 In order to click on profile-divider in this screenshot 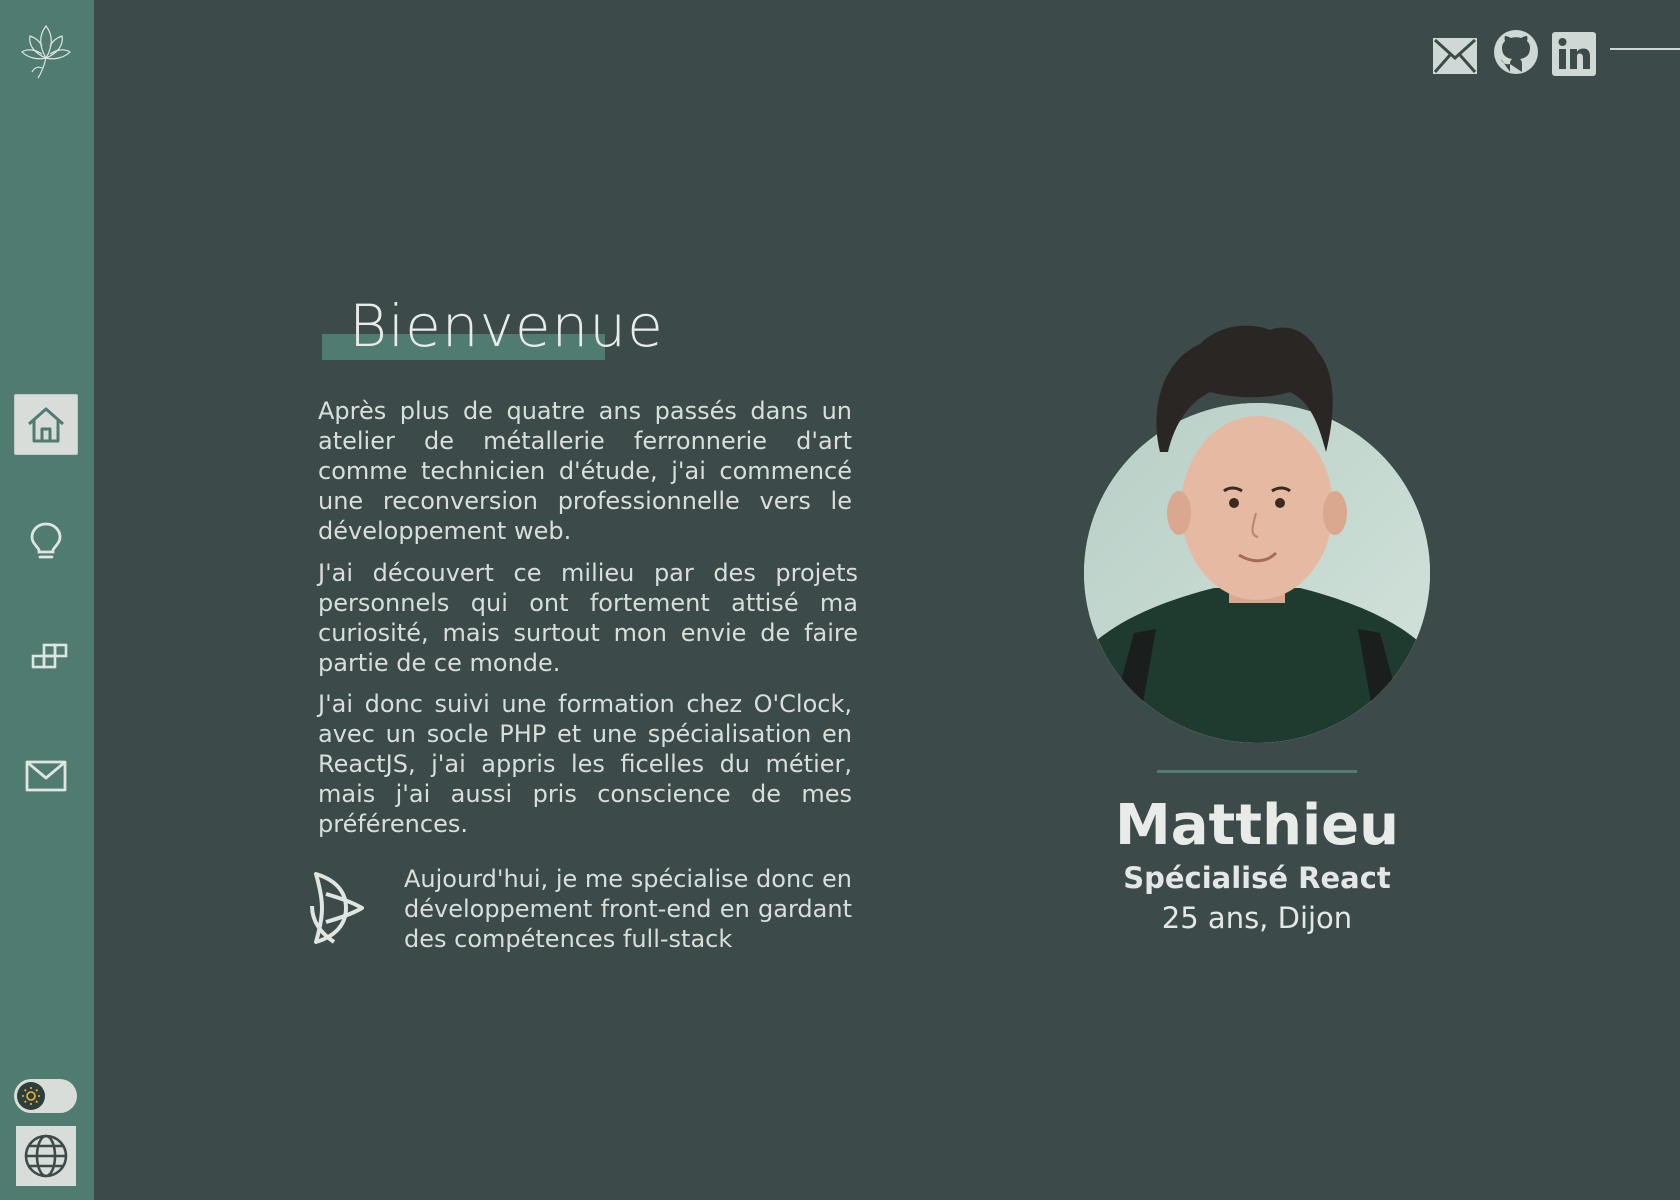, I will do `click(1257, 771)`.